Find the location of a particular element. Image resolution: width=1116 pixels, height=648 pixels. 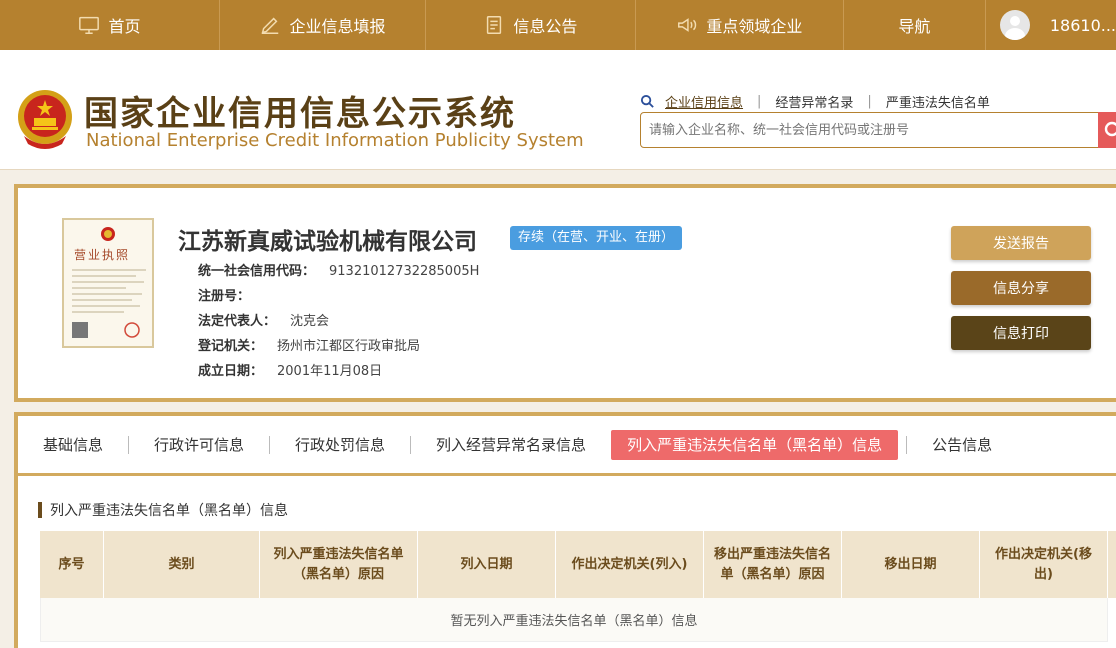

nav-item-label: 导航 is located at coordinates (914, 26).